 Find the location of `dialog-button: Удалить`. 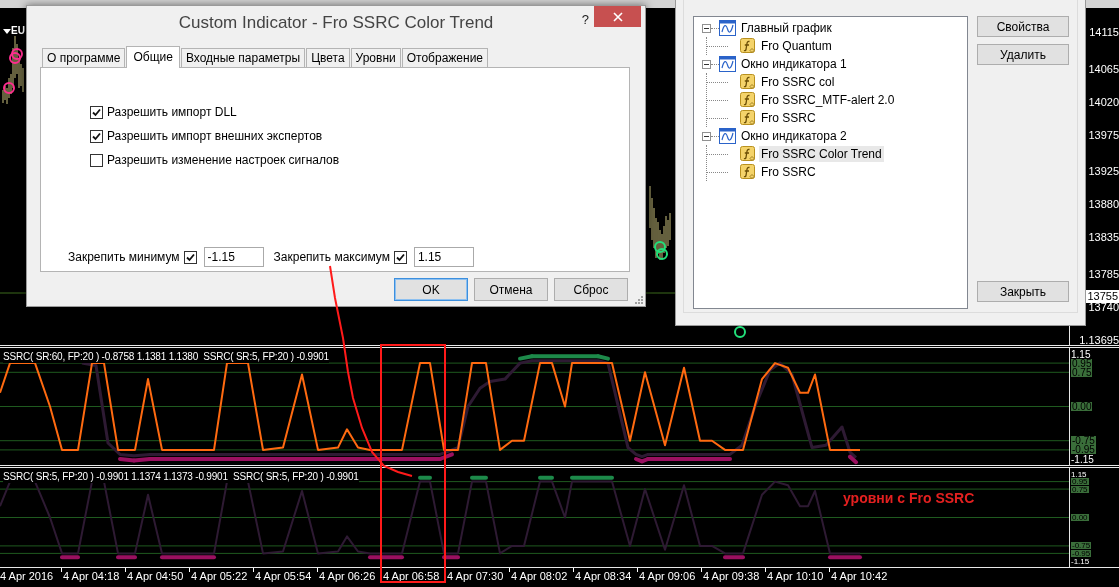

dialog-button: Удалить is located at coordinates (1023, 54).